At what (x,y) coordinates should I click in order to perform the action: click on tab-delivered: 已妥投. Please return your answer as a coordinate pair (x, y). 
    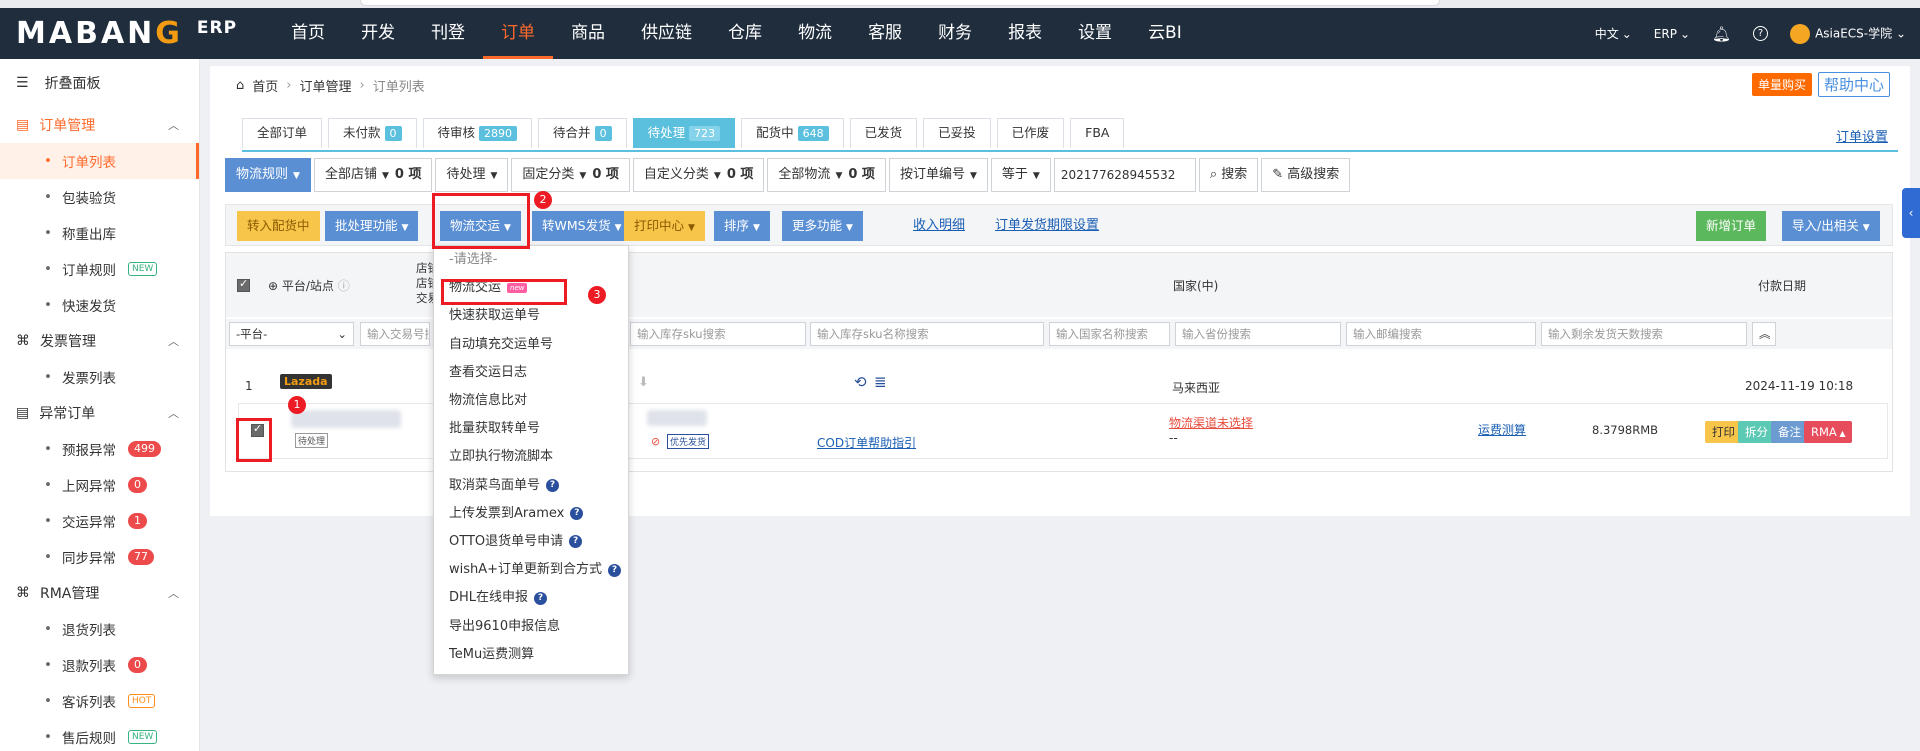
    Looking at the image, I should click on (957, 133).